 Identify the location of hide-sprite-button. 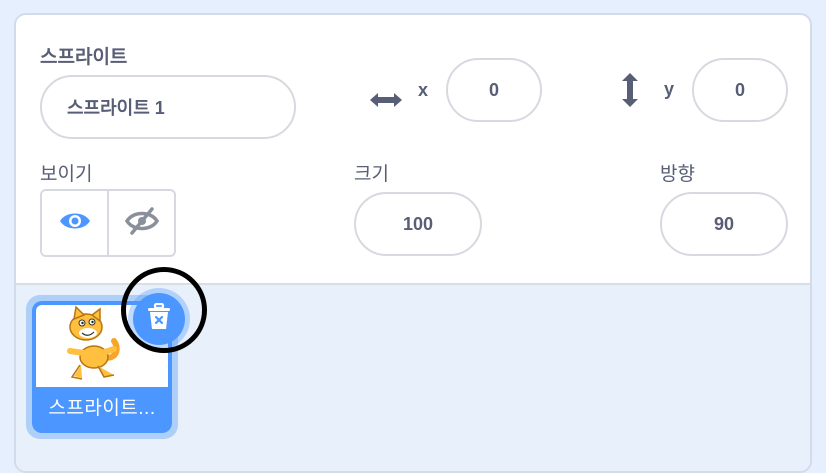
(140, 223).